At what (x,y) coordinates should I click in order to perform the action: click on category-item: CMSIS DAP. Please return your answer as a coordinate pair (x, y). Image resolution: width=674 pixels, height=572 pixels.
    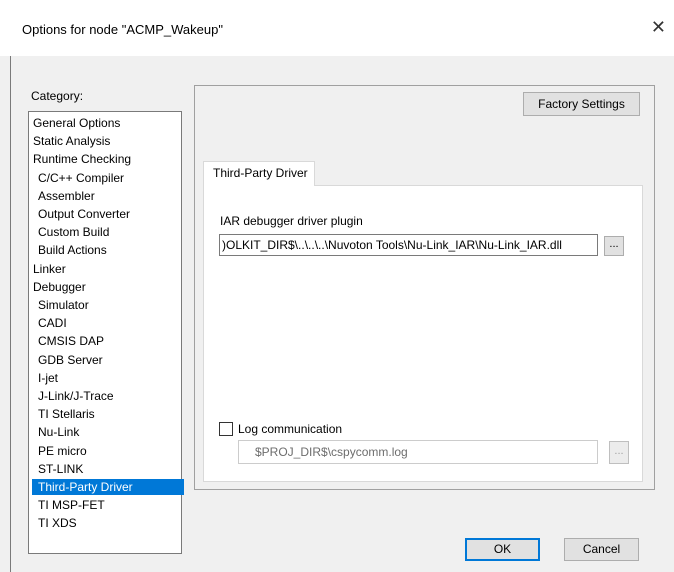
    Looking at the image, I should click on (107, 341).